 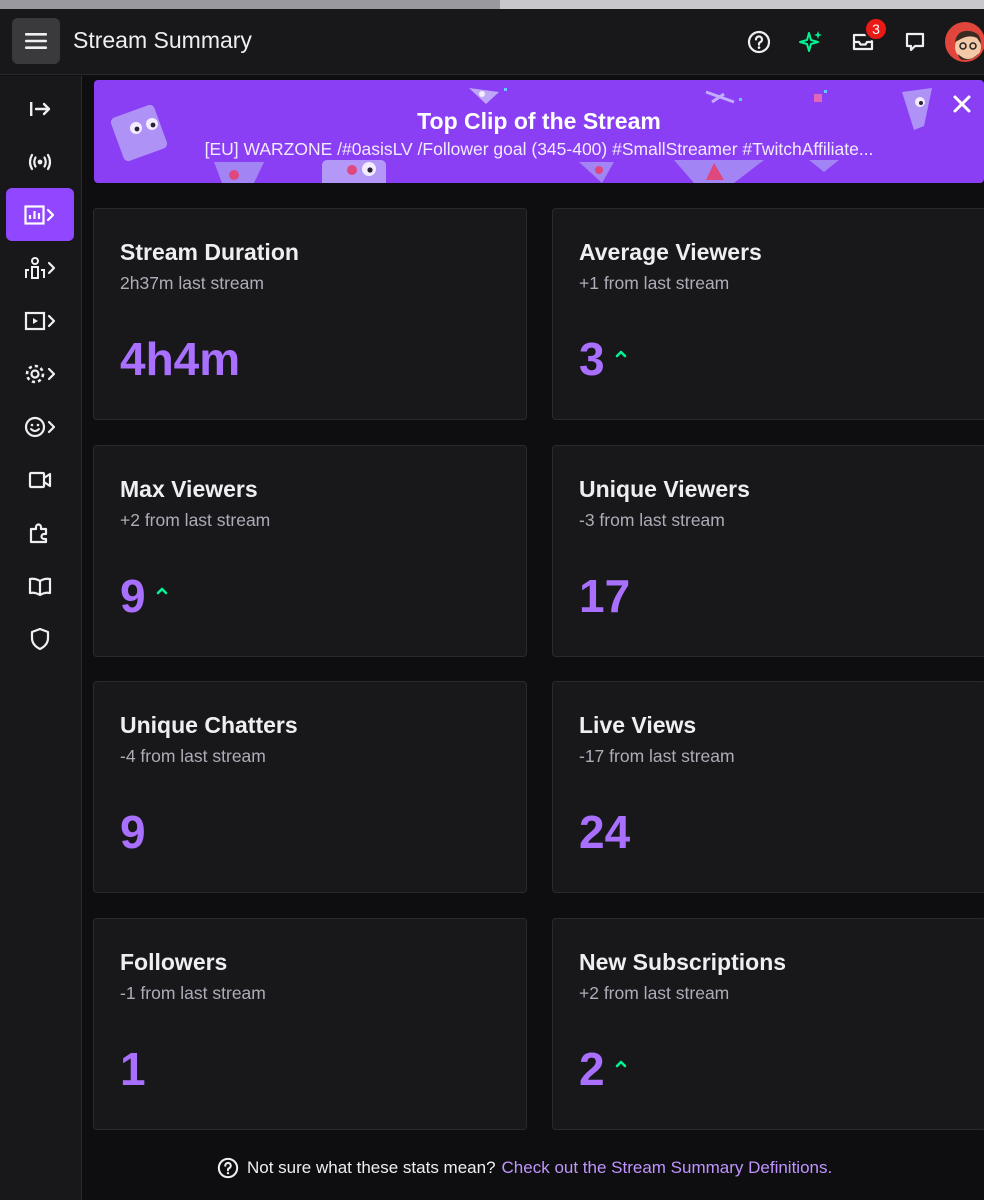 I want to click on sidebar-item-viewer-rewards, so click(x=40, y=426).